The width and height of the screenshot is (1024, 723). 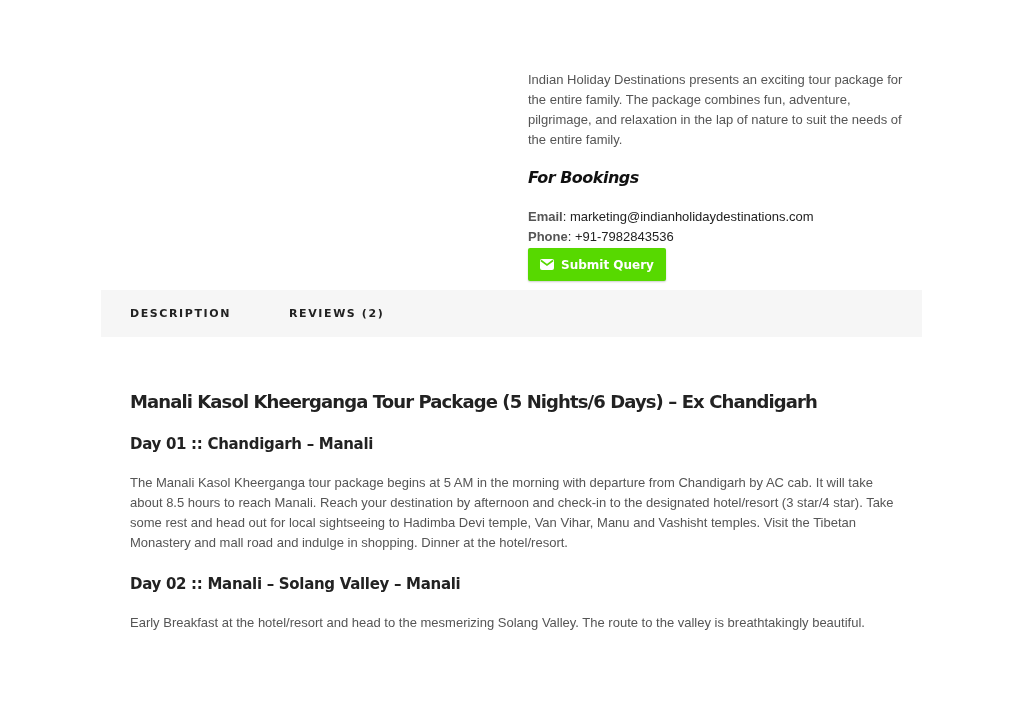 I want to click on day-paragraph: Early Breakfast at the hotel/resort and head to the mesmerizing Solang Valley. The route to the valley is breathtakingly beautiful., so click(x=498, y=623).